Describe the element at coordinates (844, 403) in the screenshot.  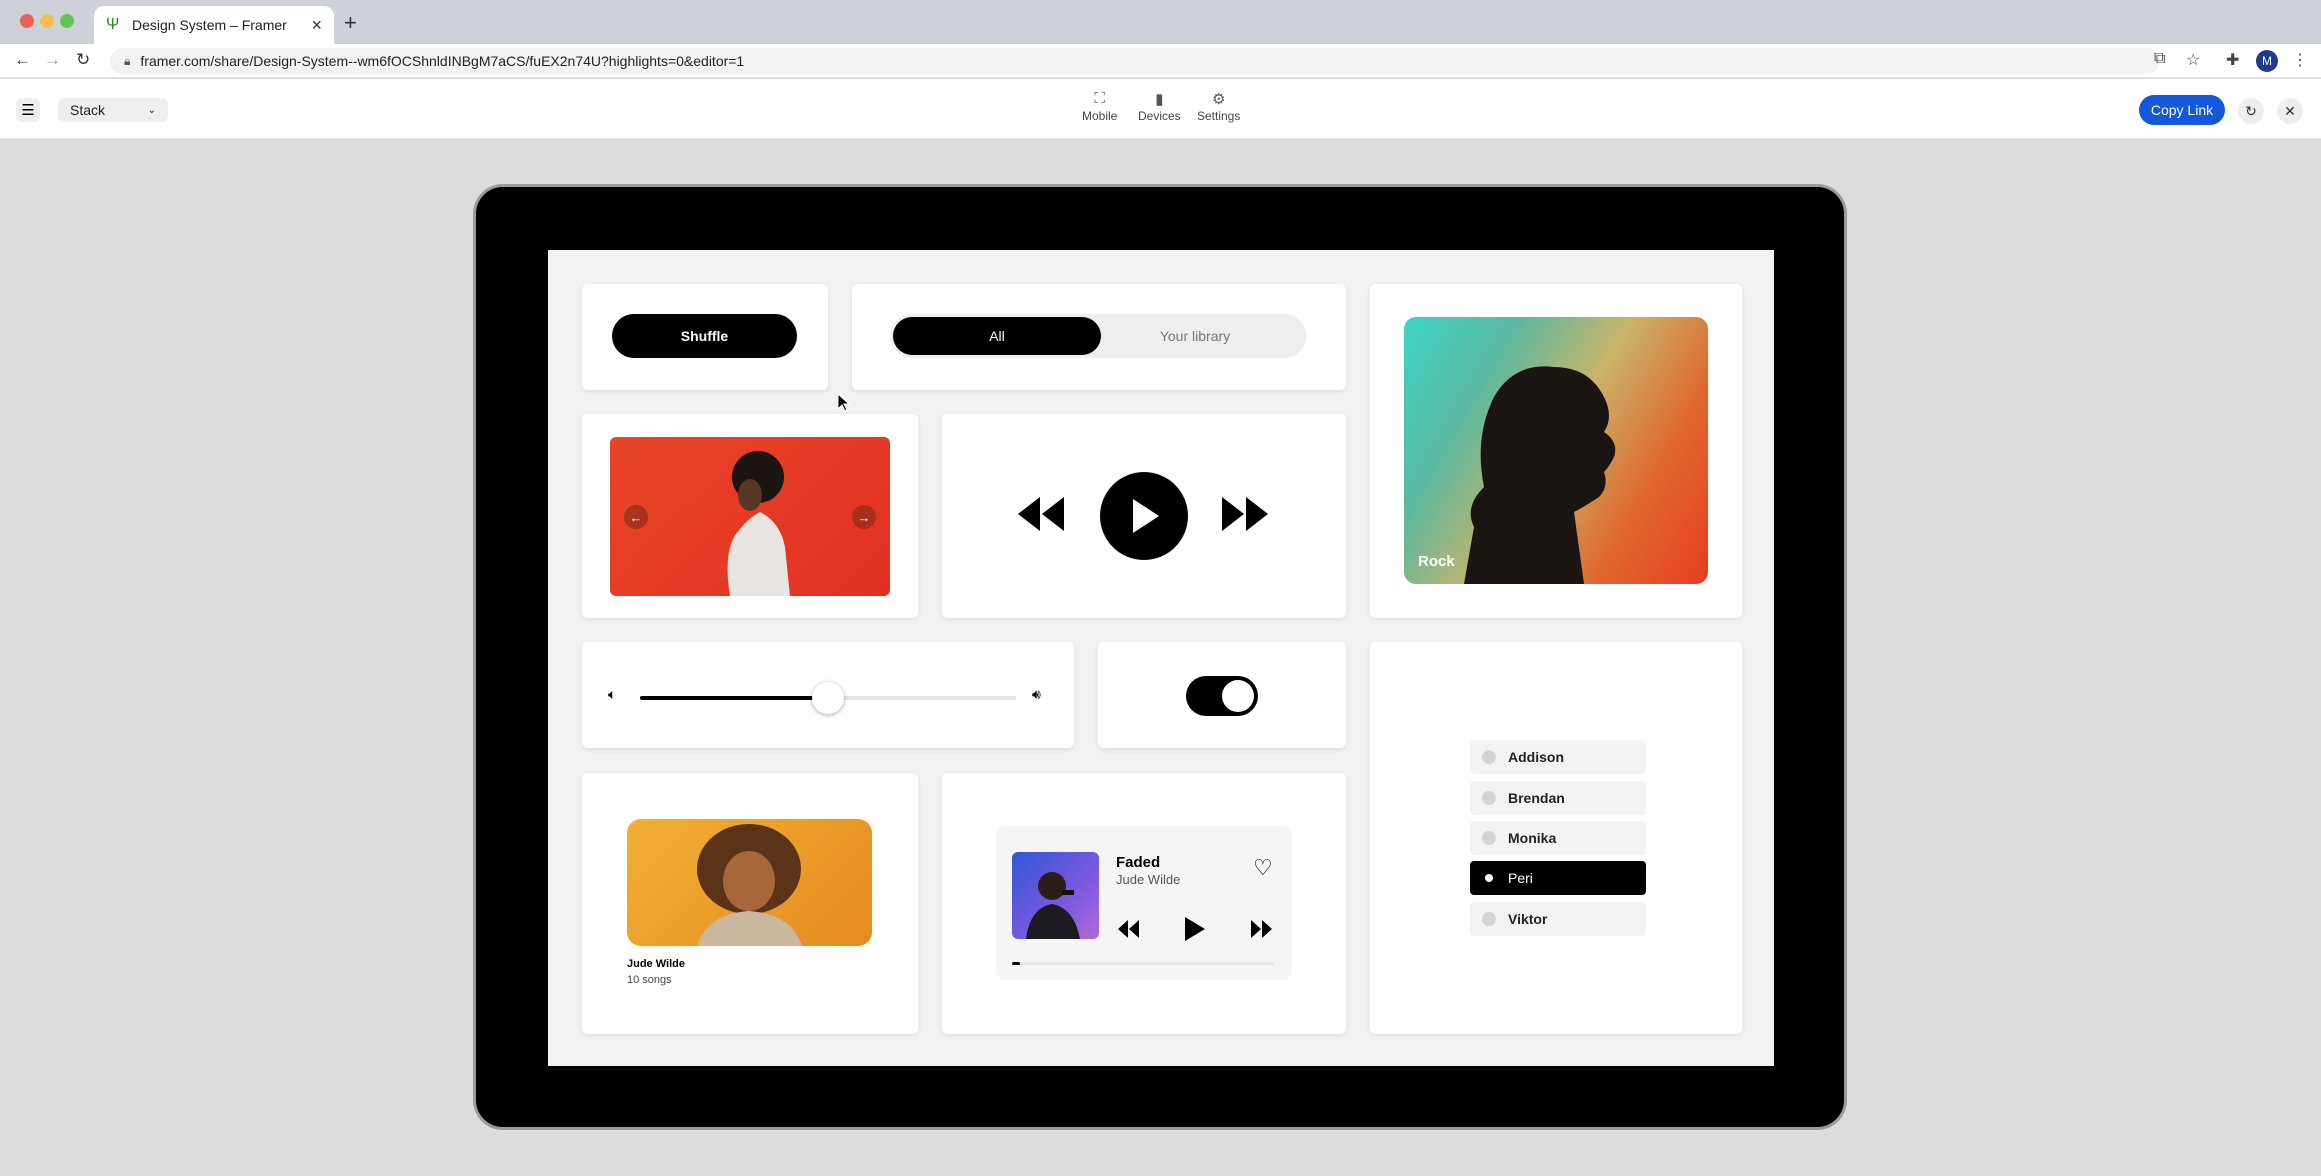
I see `mouse-cursor-icon` at that location.